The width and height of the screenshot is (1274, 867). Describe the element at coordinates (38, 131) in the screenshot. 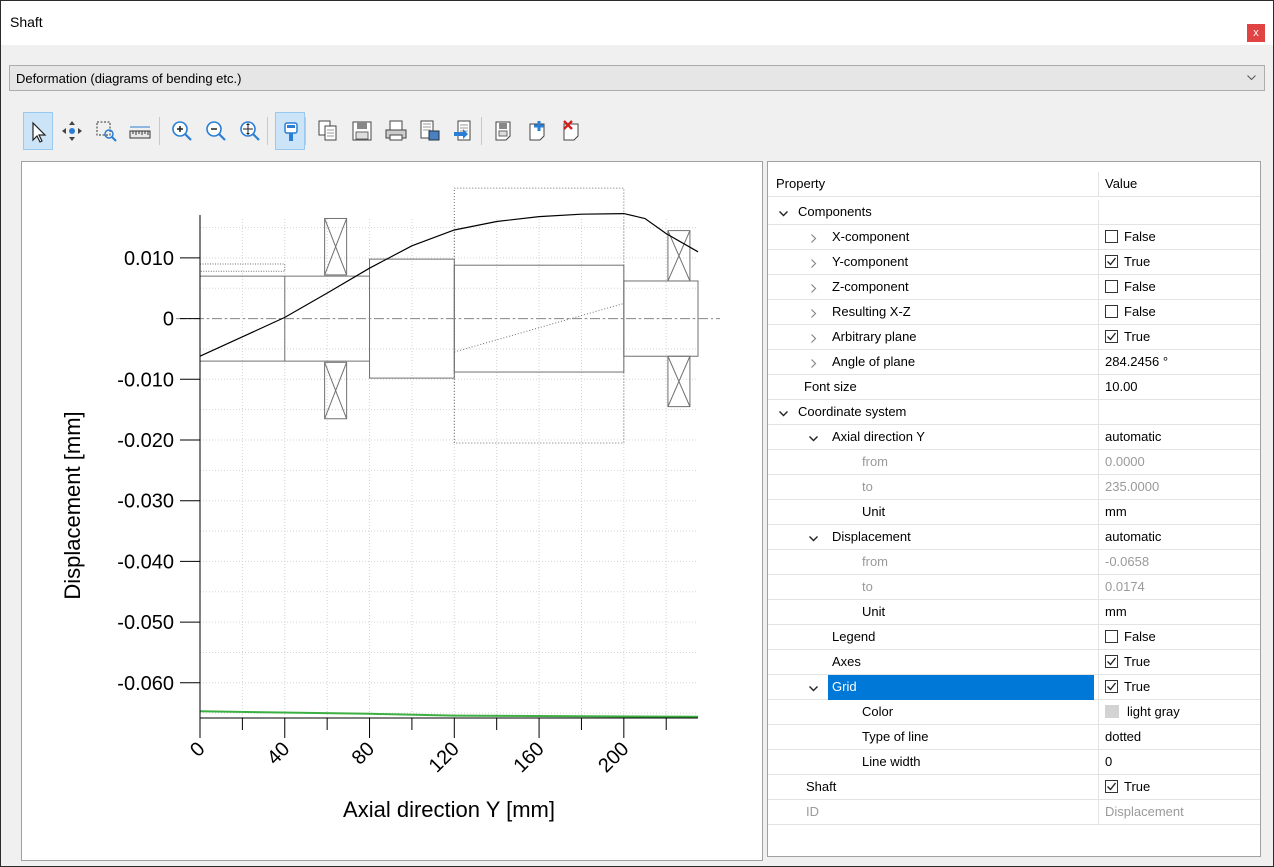

I see `select-pointer-button` at that location.